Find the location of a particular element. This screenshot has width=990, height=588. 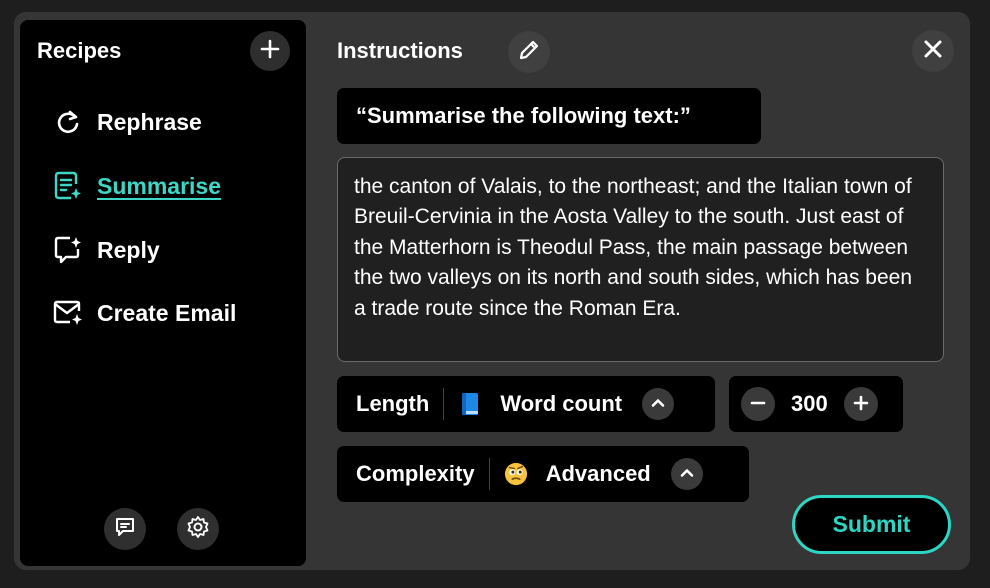

settings-button is located at coordinates (198, 529).